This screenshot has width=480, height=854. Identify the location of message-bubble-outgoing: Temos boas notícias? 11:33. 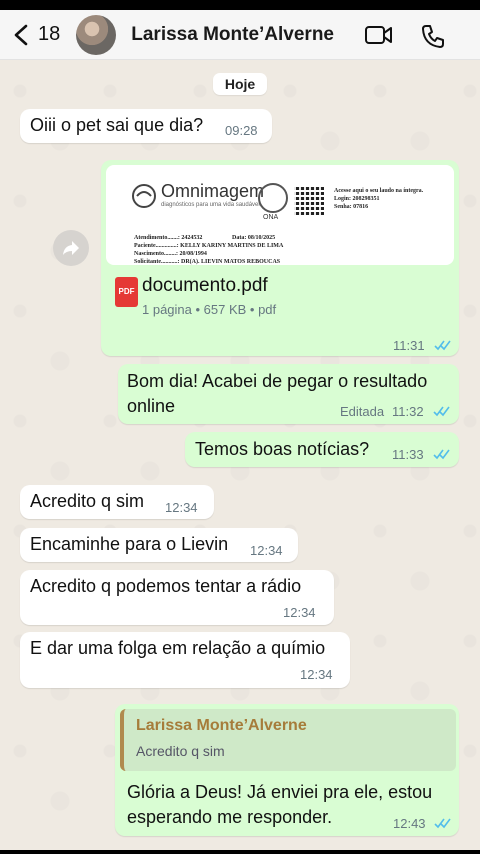
(322, 449).